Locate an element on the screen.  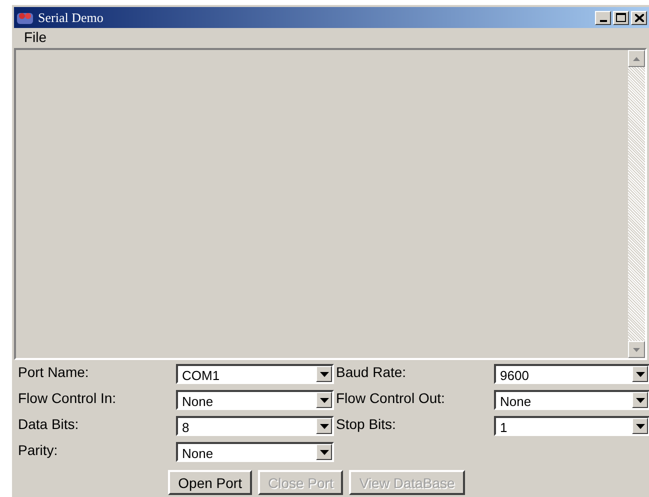
field-label: Stop Bits: is located at coordinates (366, 425).